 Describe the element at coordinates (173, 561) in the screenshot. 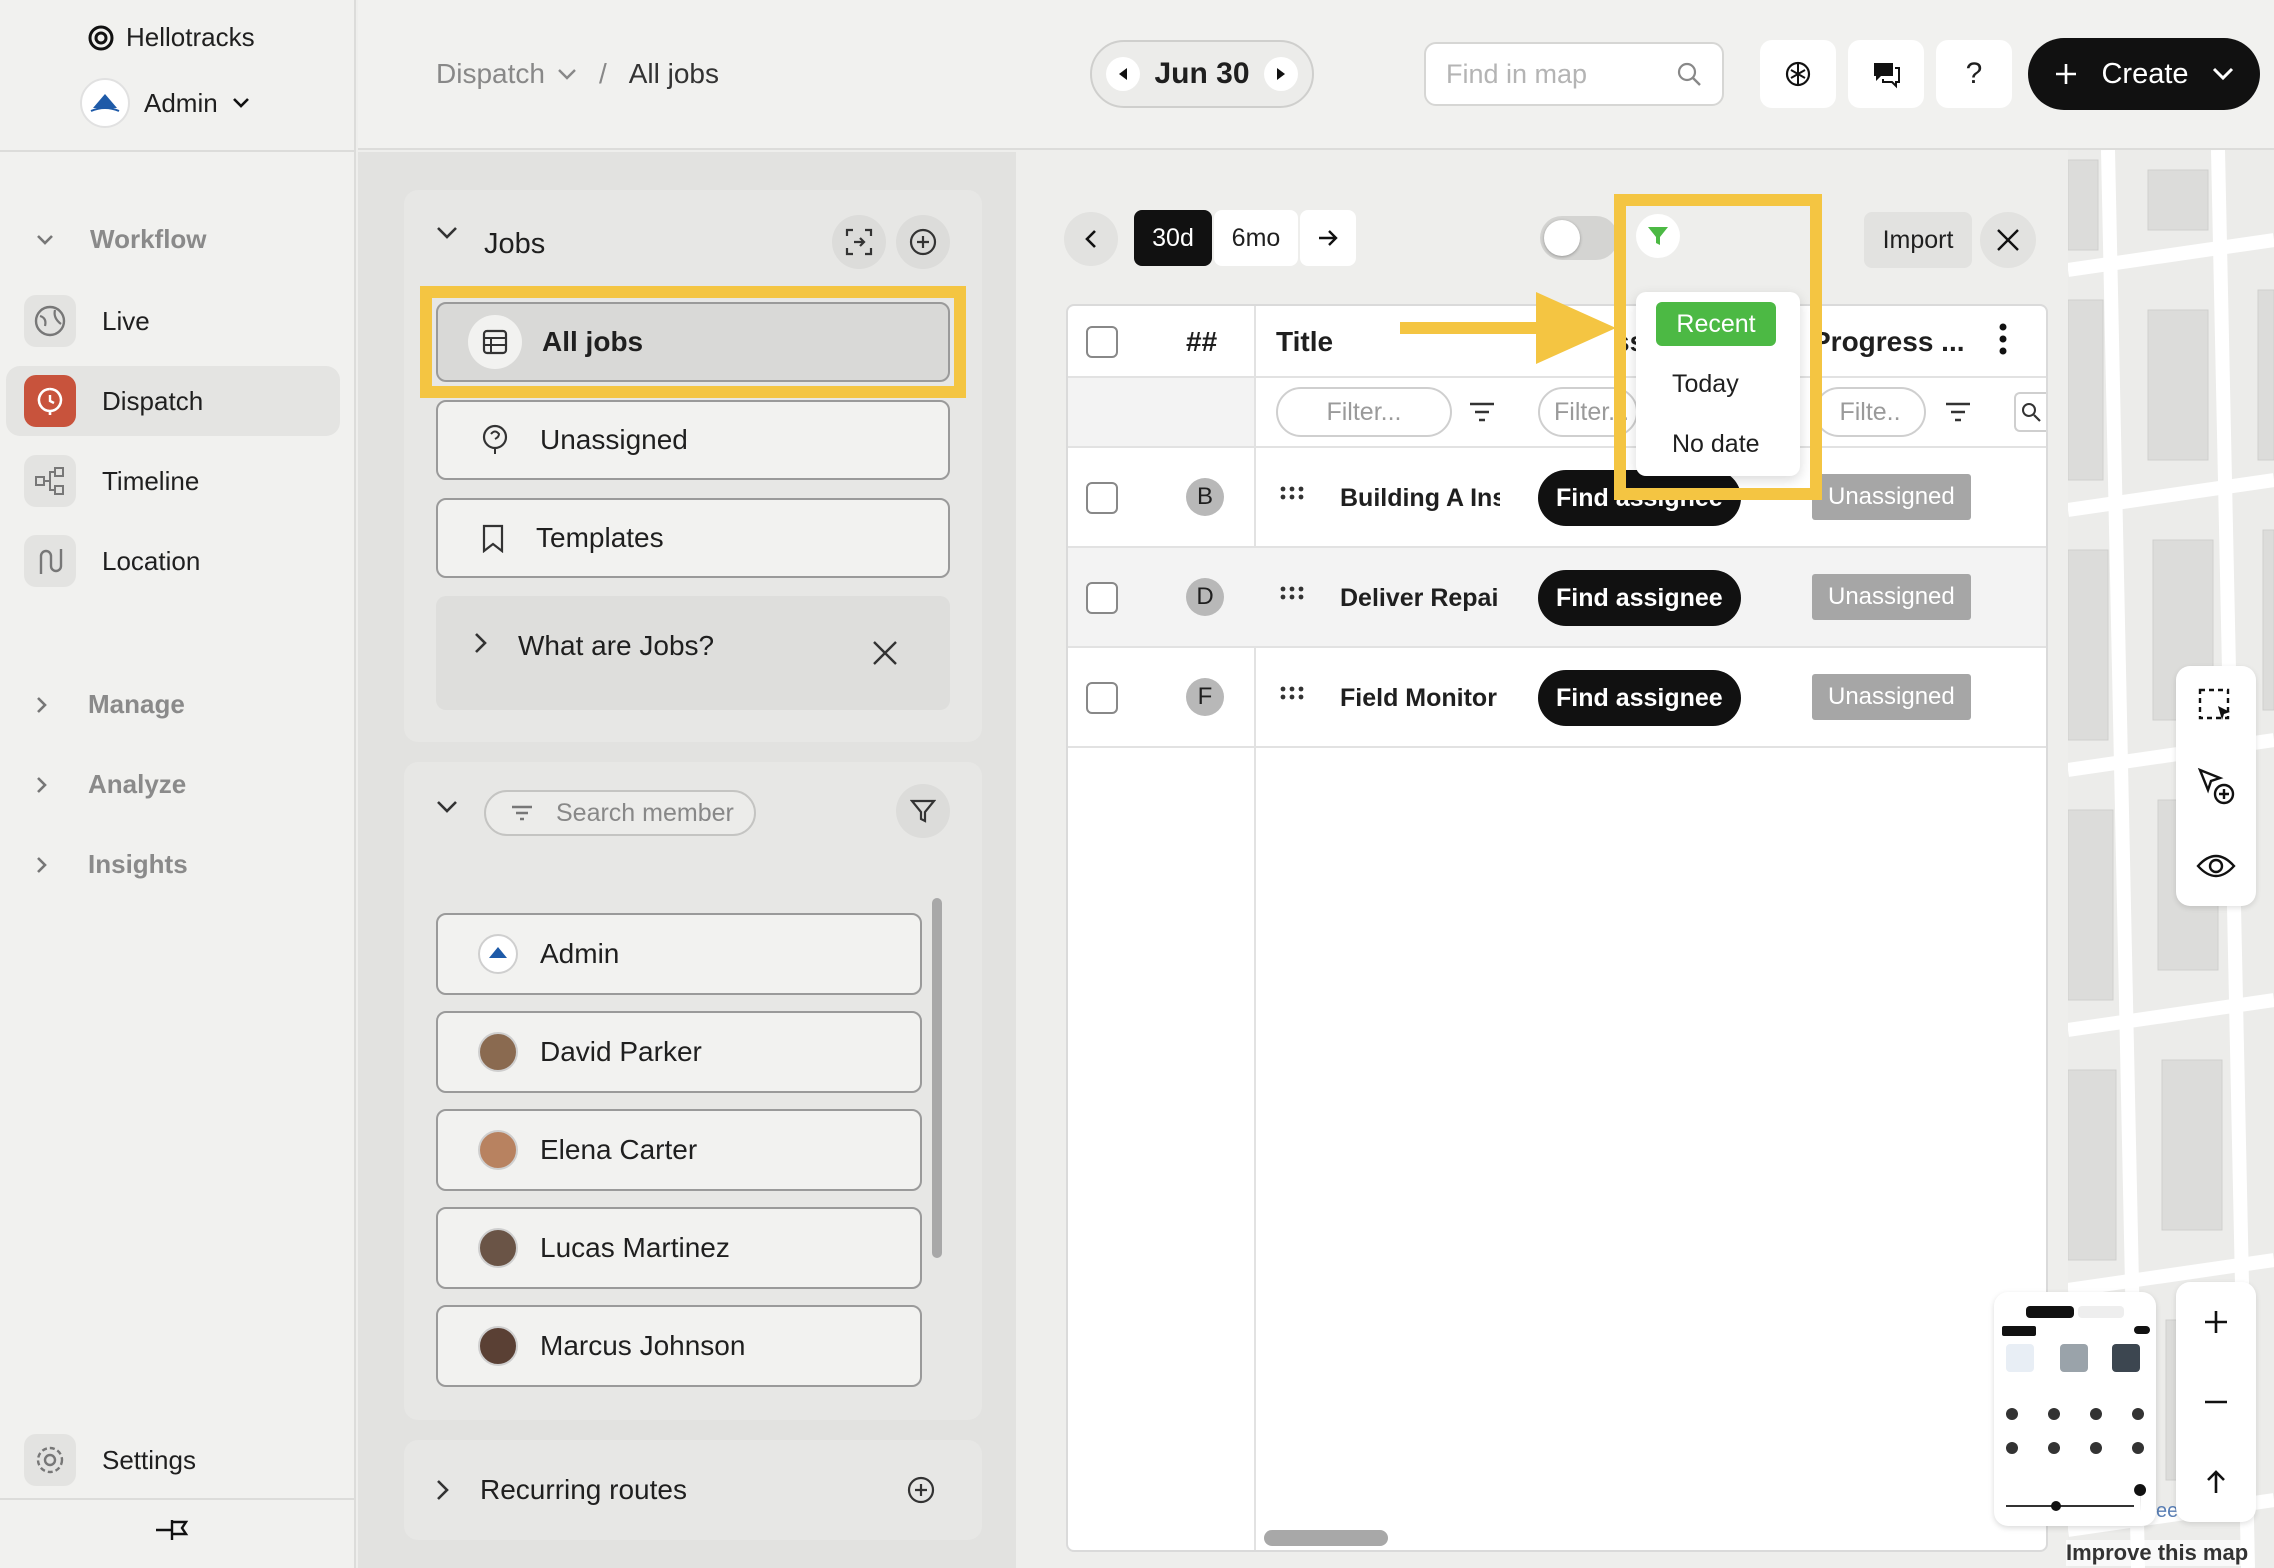

I see `nav-item-location: Location` at that location.